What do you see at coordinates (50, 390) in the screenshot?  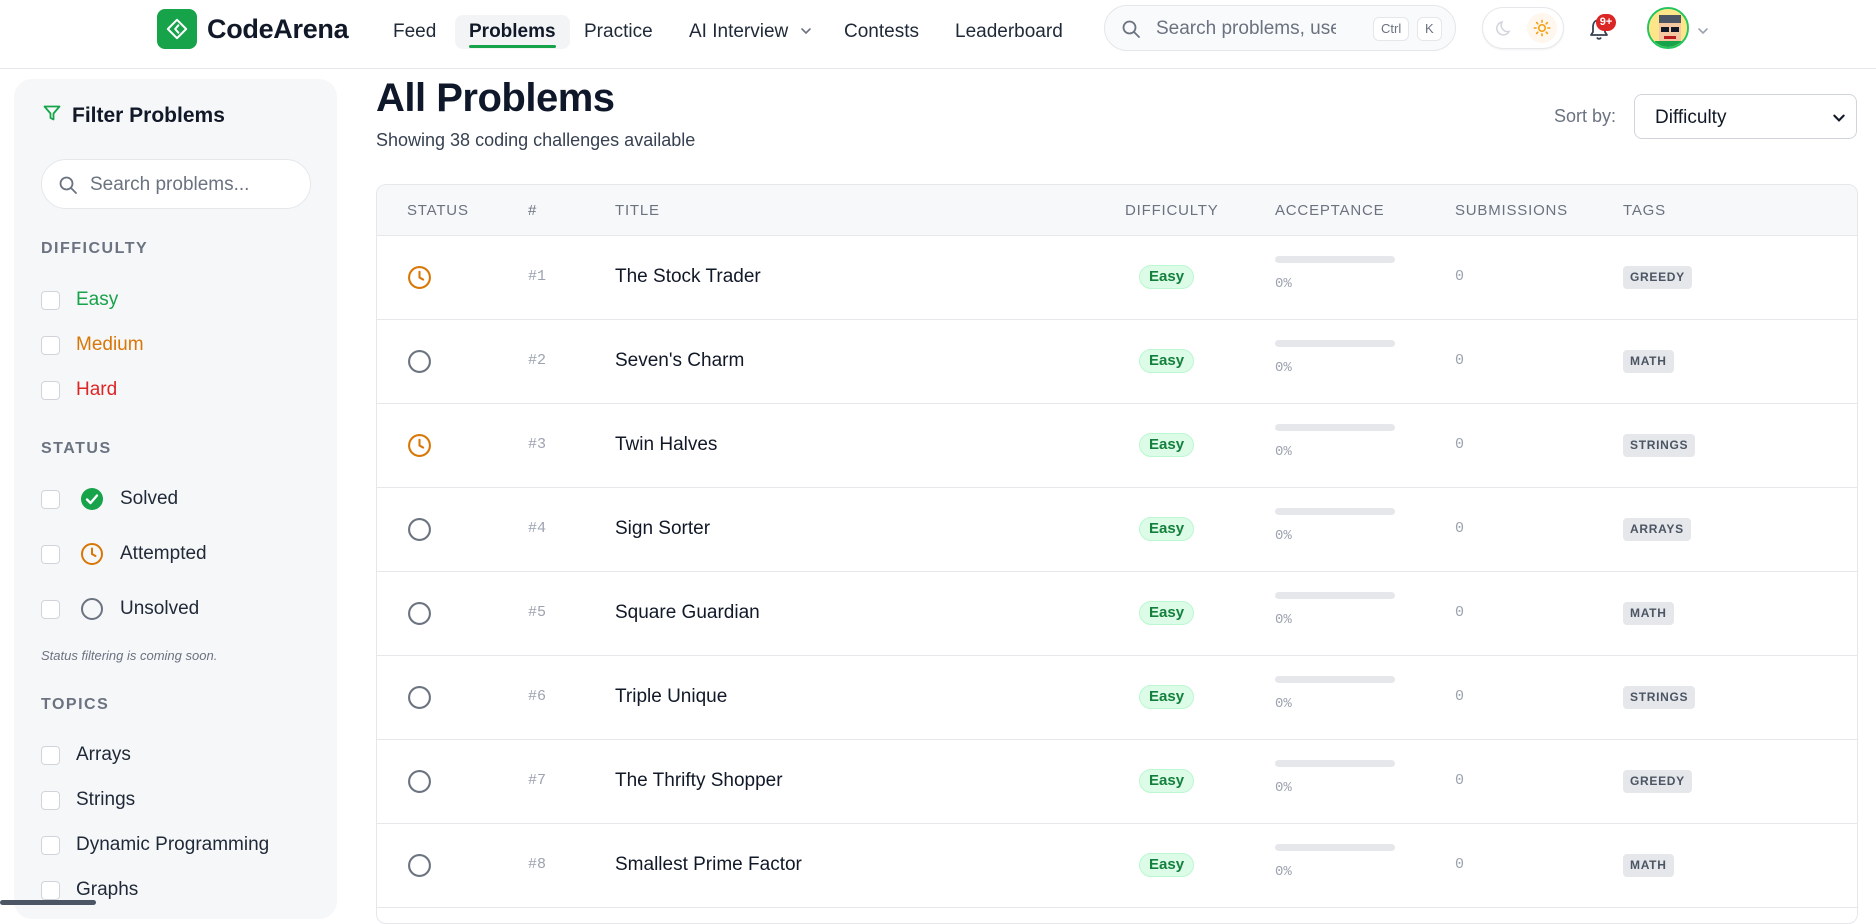 I see `hard-checkbox` at bounding box center [50, 390].